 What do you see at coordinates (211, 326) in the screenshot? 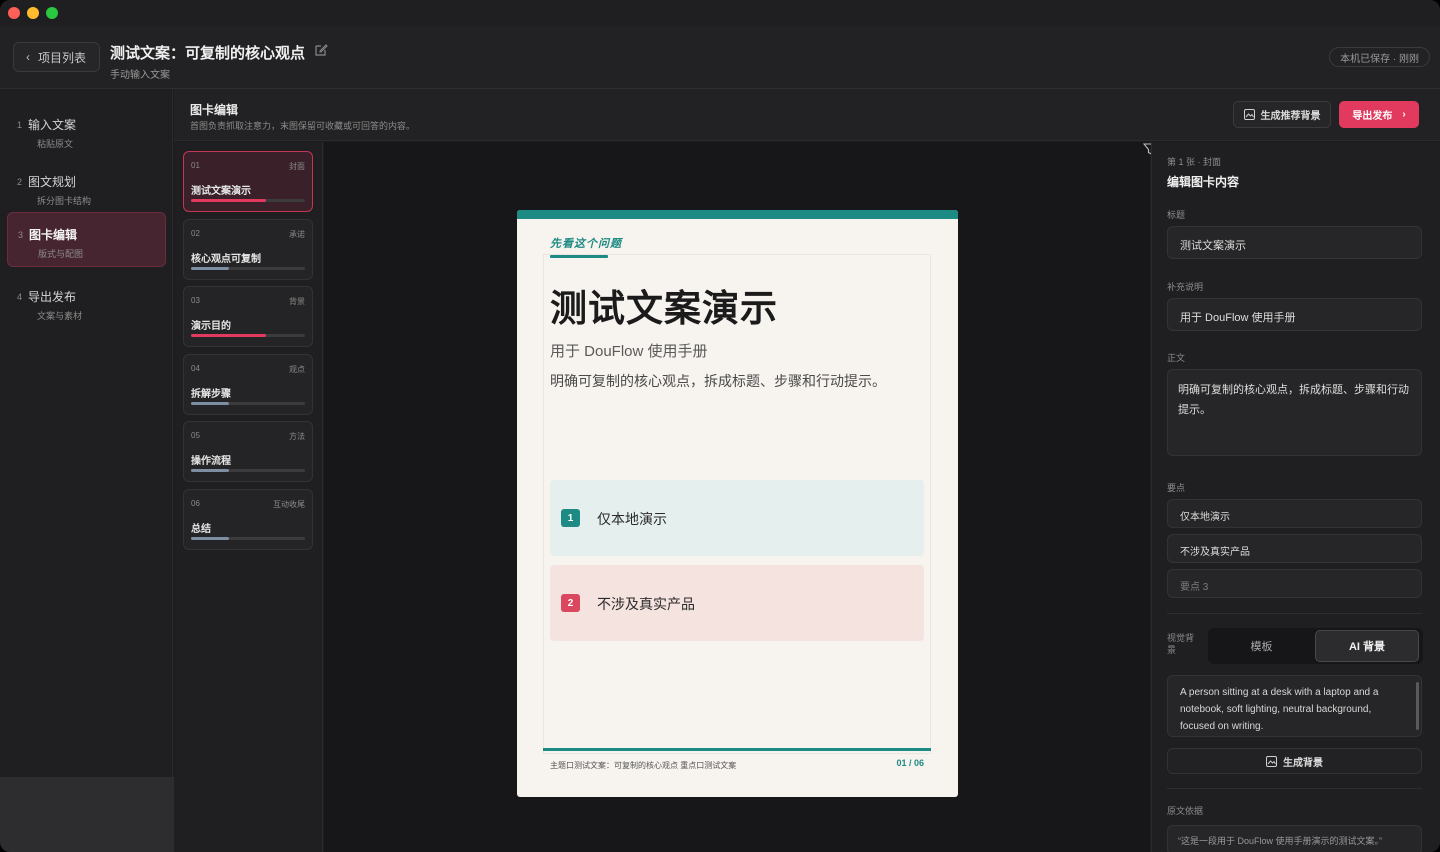
I see `card-title: 演示目的` at bounding box center [211, 326].